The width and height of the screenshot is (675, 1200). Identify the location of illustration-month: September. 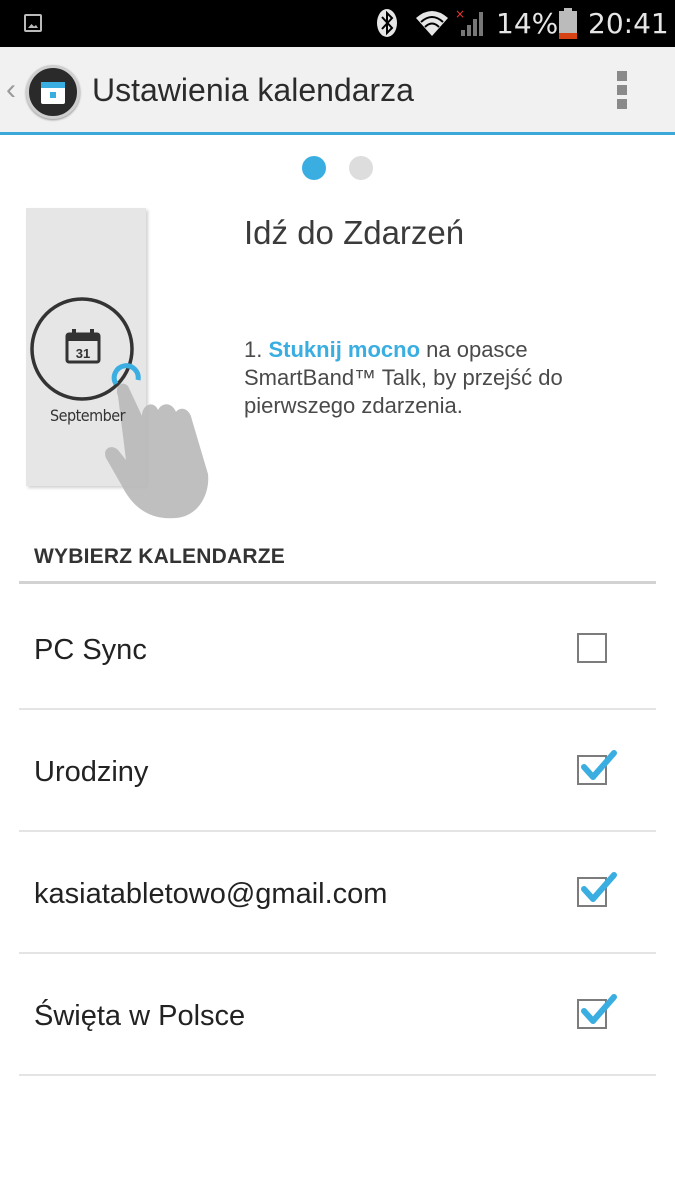
(88, 415).